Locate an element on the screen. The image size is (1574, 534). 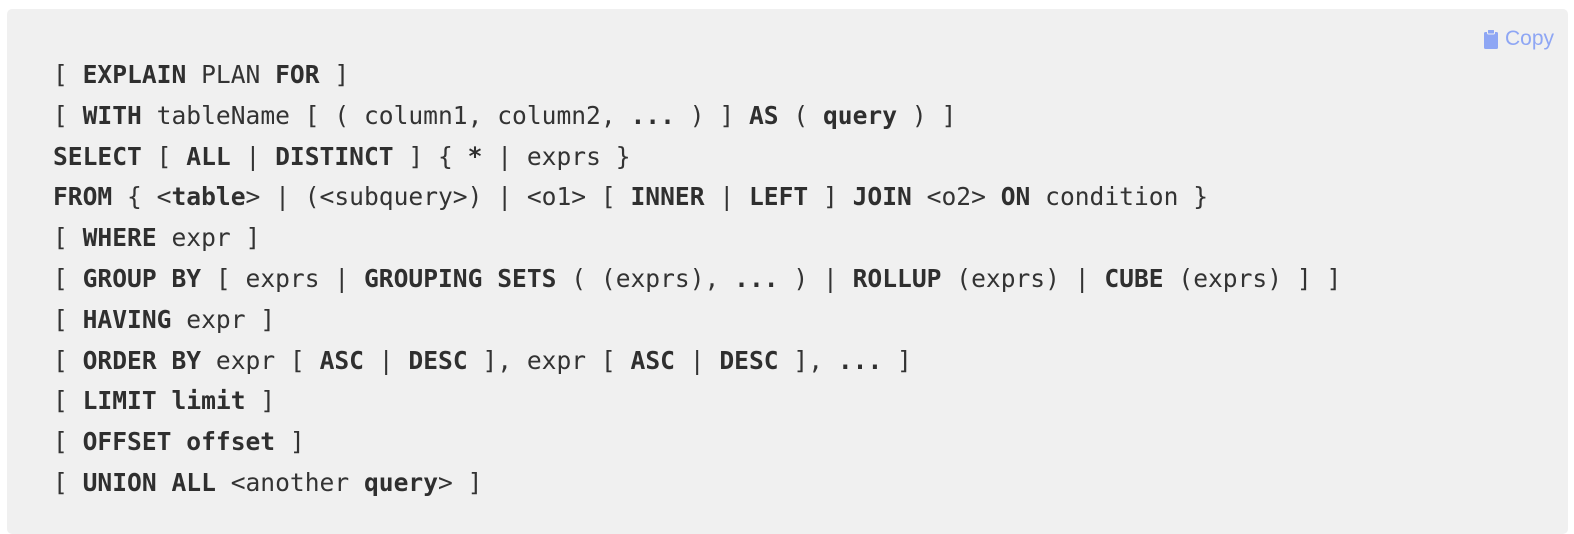
code-line: SELECT [ ALL | DISTINCT ] { * | exprs } is located at coordinates (697, 157).